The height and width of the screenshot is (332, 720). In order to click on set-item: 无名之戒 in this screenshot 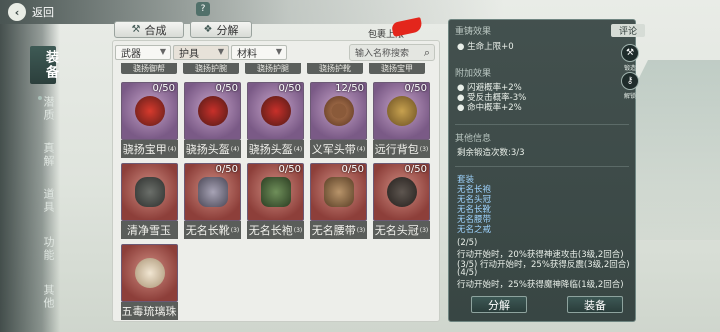, I will do `click(474, 230)`.